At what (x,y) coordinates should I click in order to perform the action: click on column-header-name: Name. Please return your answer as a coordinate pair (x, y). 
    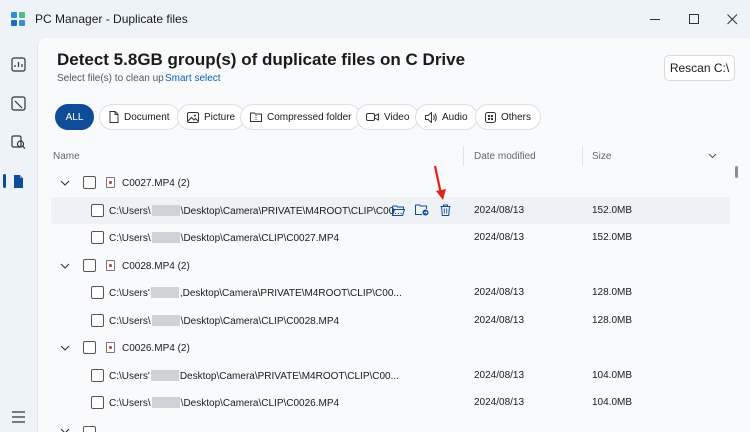
    Looking at the image, I should click on (66, 156).